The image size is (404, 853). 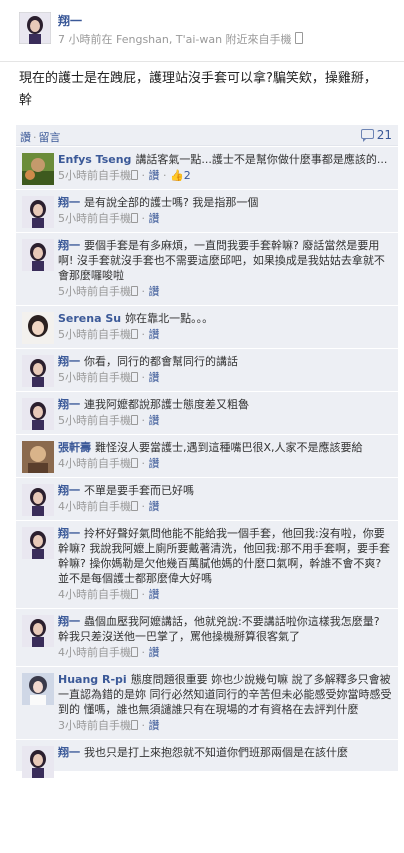 I want to click on comment-text: 我也只是打上來抱怨就不知道你們班那兩個是在該什麼, so click(x=216, y=752).